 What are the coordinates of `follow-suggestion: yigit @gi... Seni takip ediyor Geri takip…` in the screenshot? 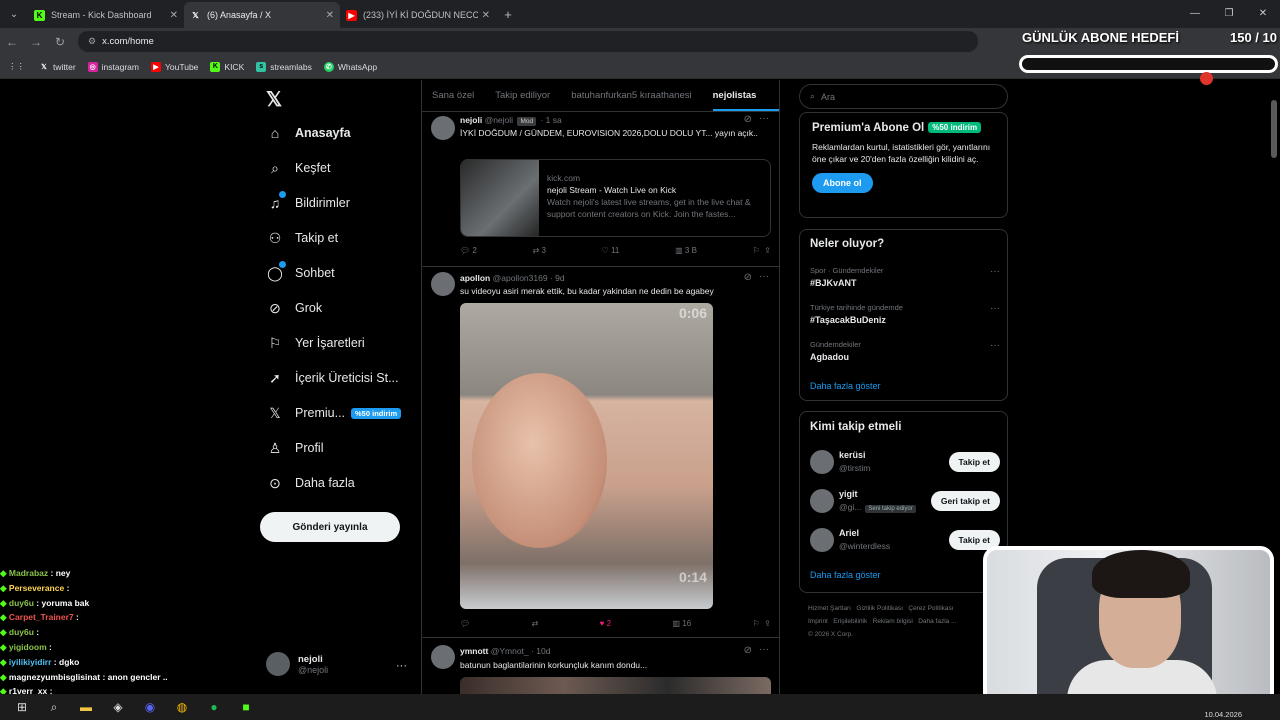 It's located at (905, 501).